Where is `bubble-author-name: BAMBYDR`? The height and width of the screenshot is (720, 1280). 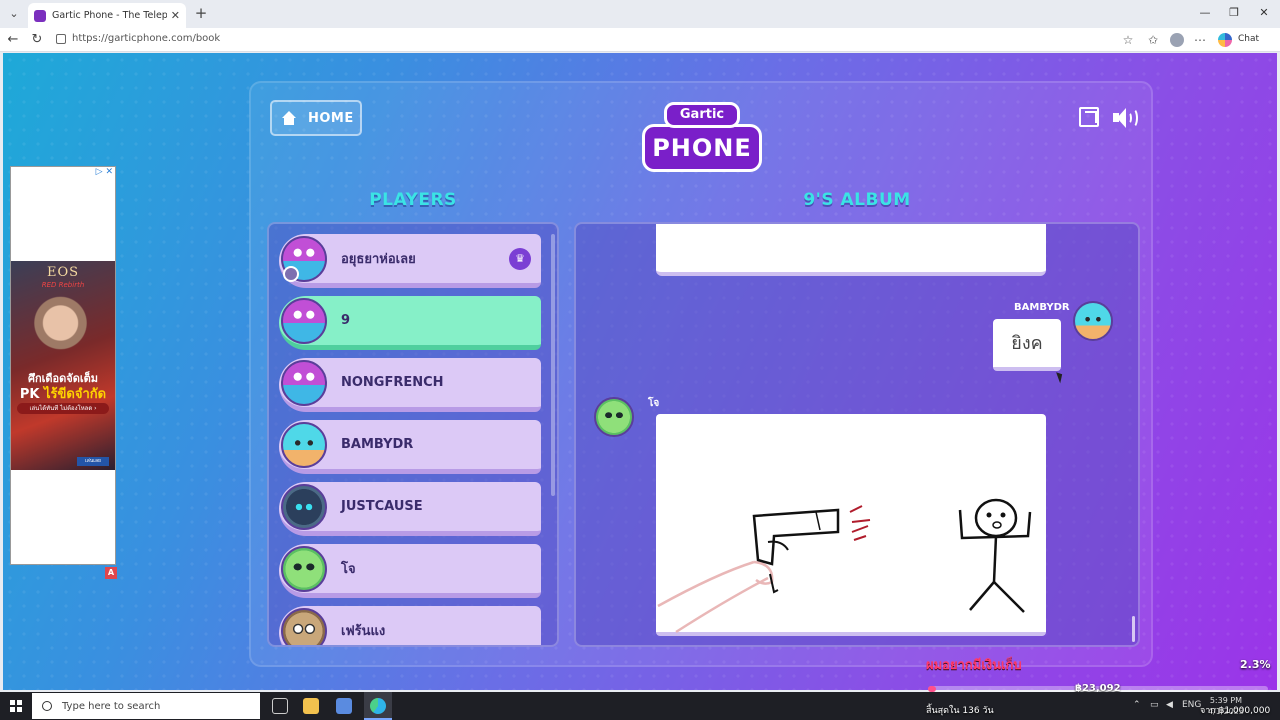
bubble-author-name: BAMBYDR is located at coordinates (1042, 307).